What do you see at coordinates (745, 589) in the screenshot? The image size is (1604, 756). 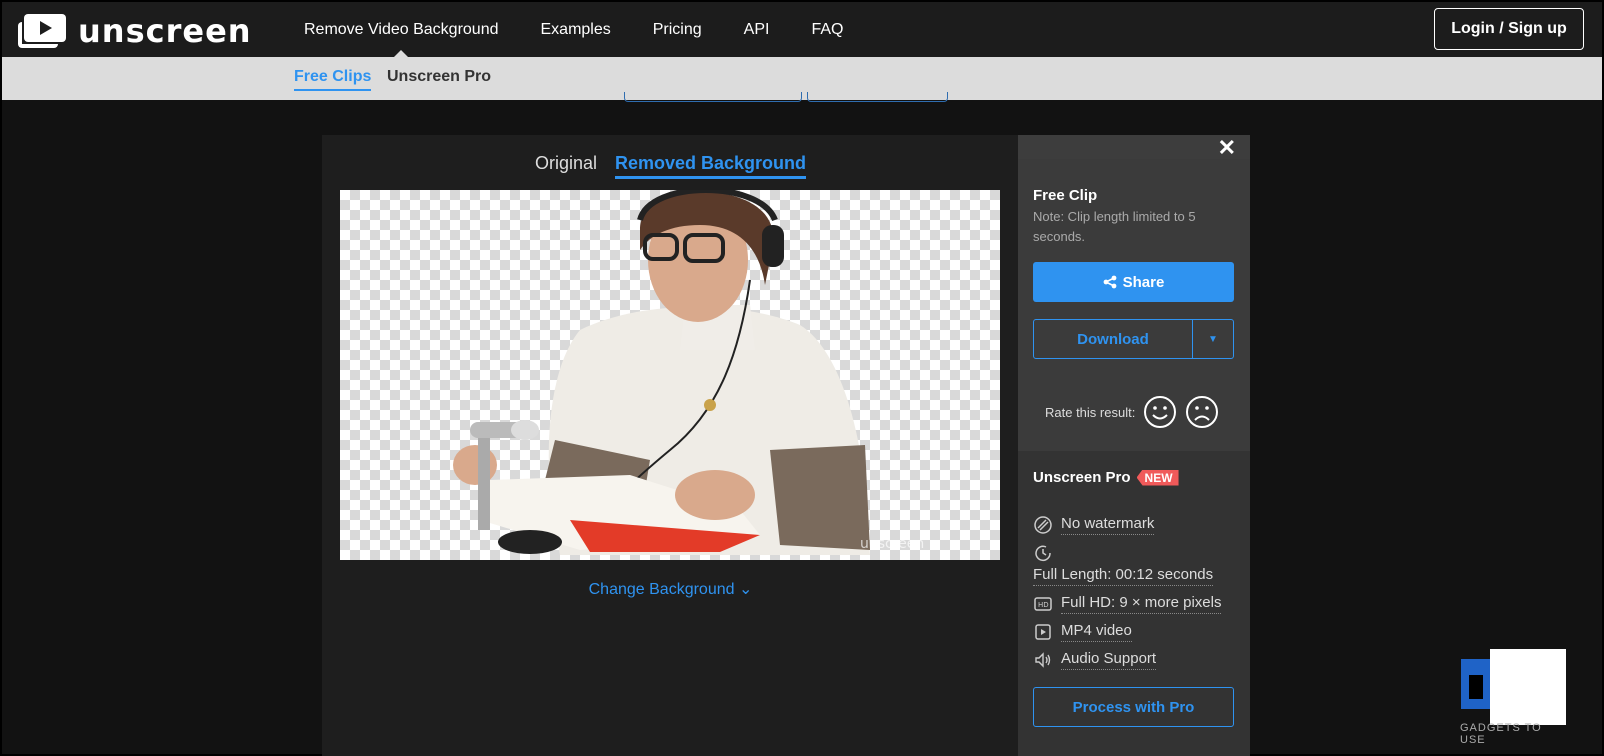 I see `chevron-down-icon: ⌄` at bounding box center [745, 589].